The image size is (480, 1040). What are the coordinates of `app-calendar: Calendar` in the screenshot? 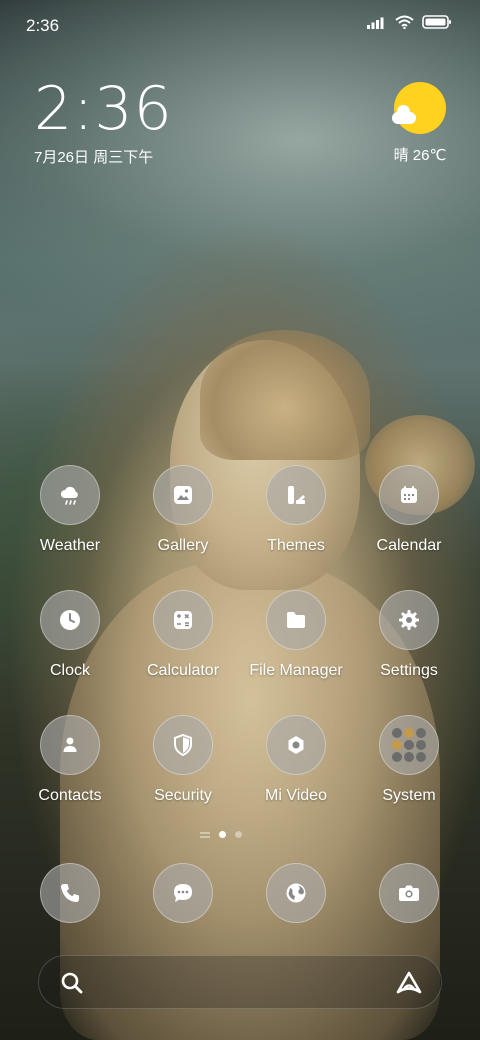 It's located at (409, 510).